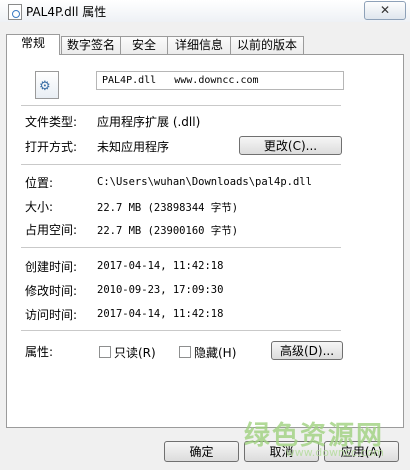 The height and width of the screenshot is (470, 410). Describe the element at coordinates (144, 45) in the screenshot. I see `tab-security: 安全` at that location.